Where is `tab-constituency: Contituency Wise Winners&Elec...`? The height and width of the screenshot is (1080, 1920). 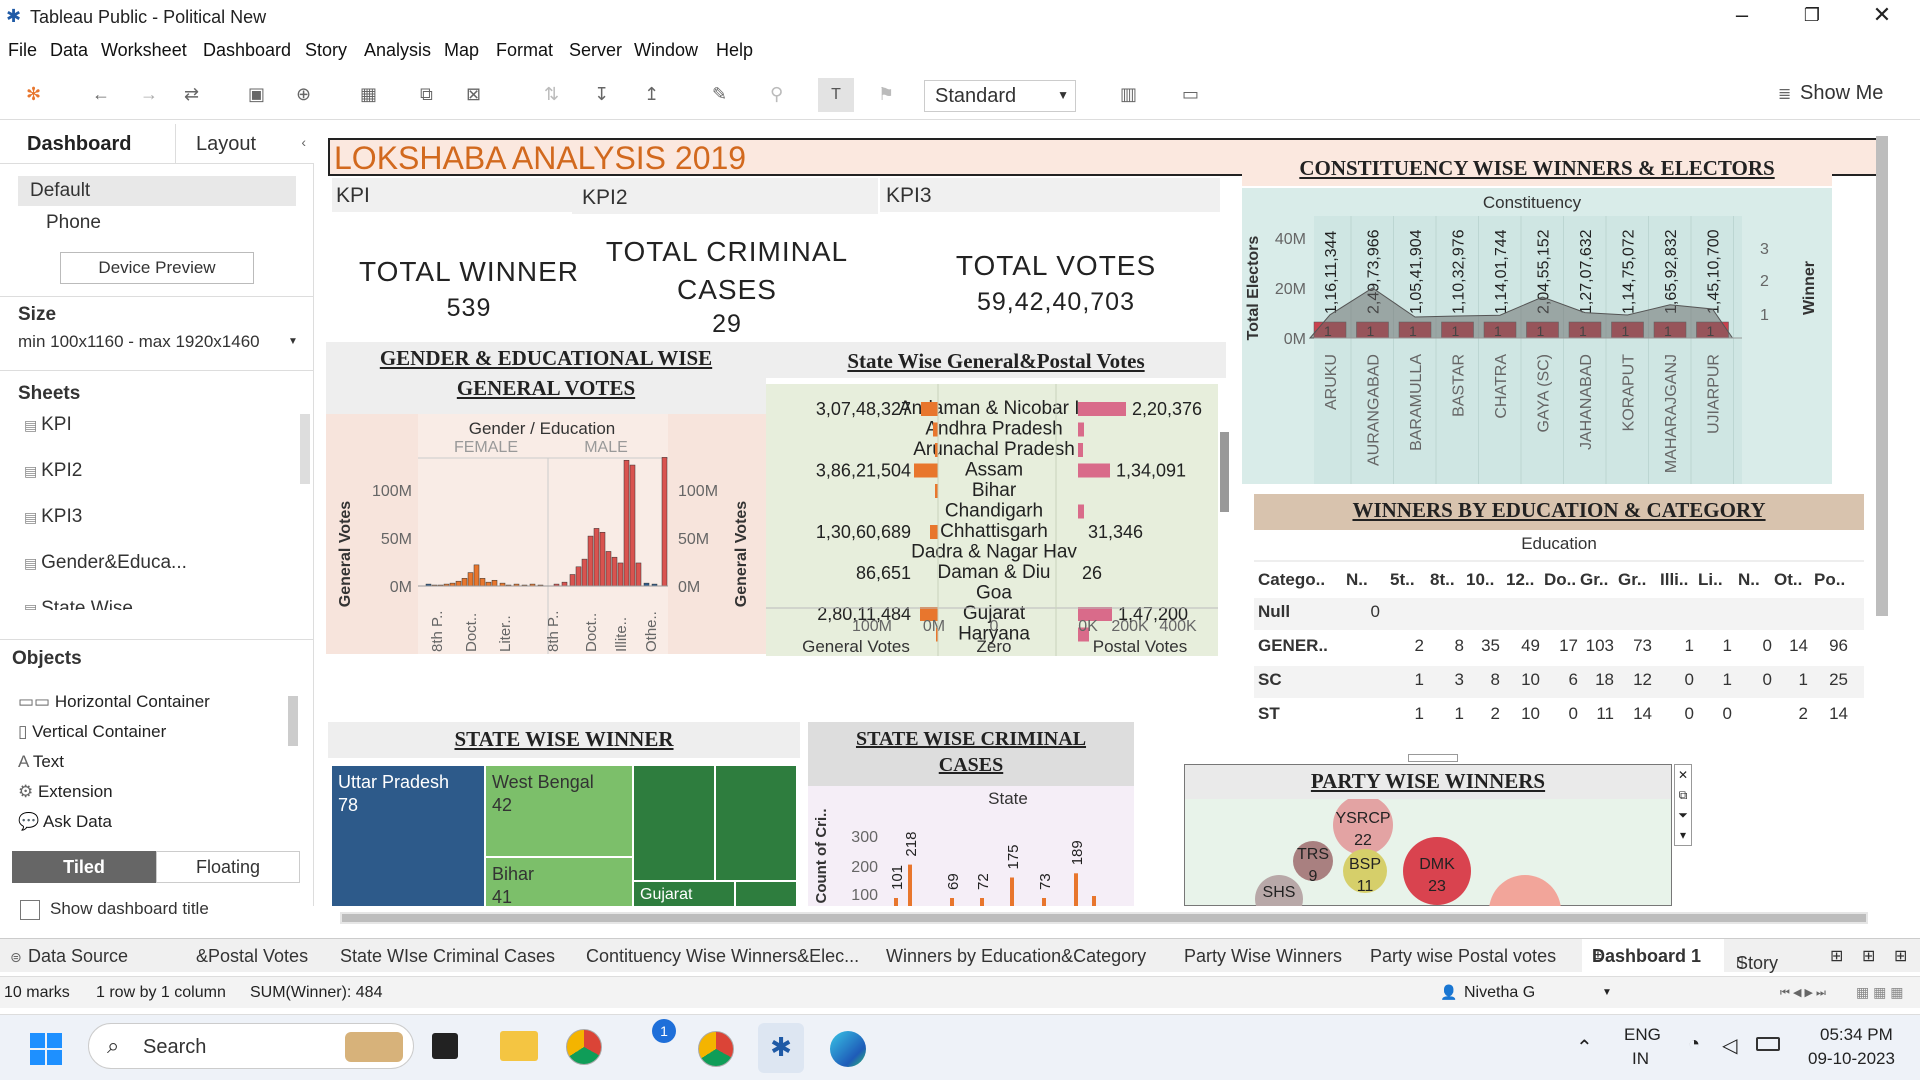 tab-constituency: Contituency Wise Winners&Elec... is located at coordinates (722, 956).